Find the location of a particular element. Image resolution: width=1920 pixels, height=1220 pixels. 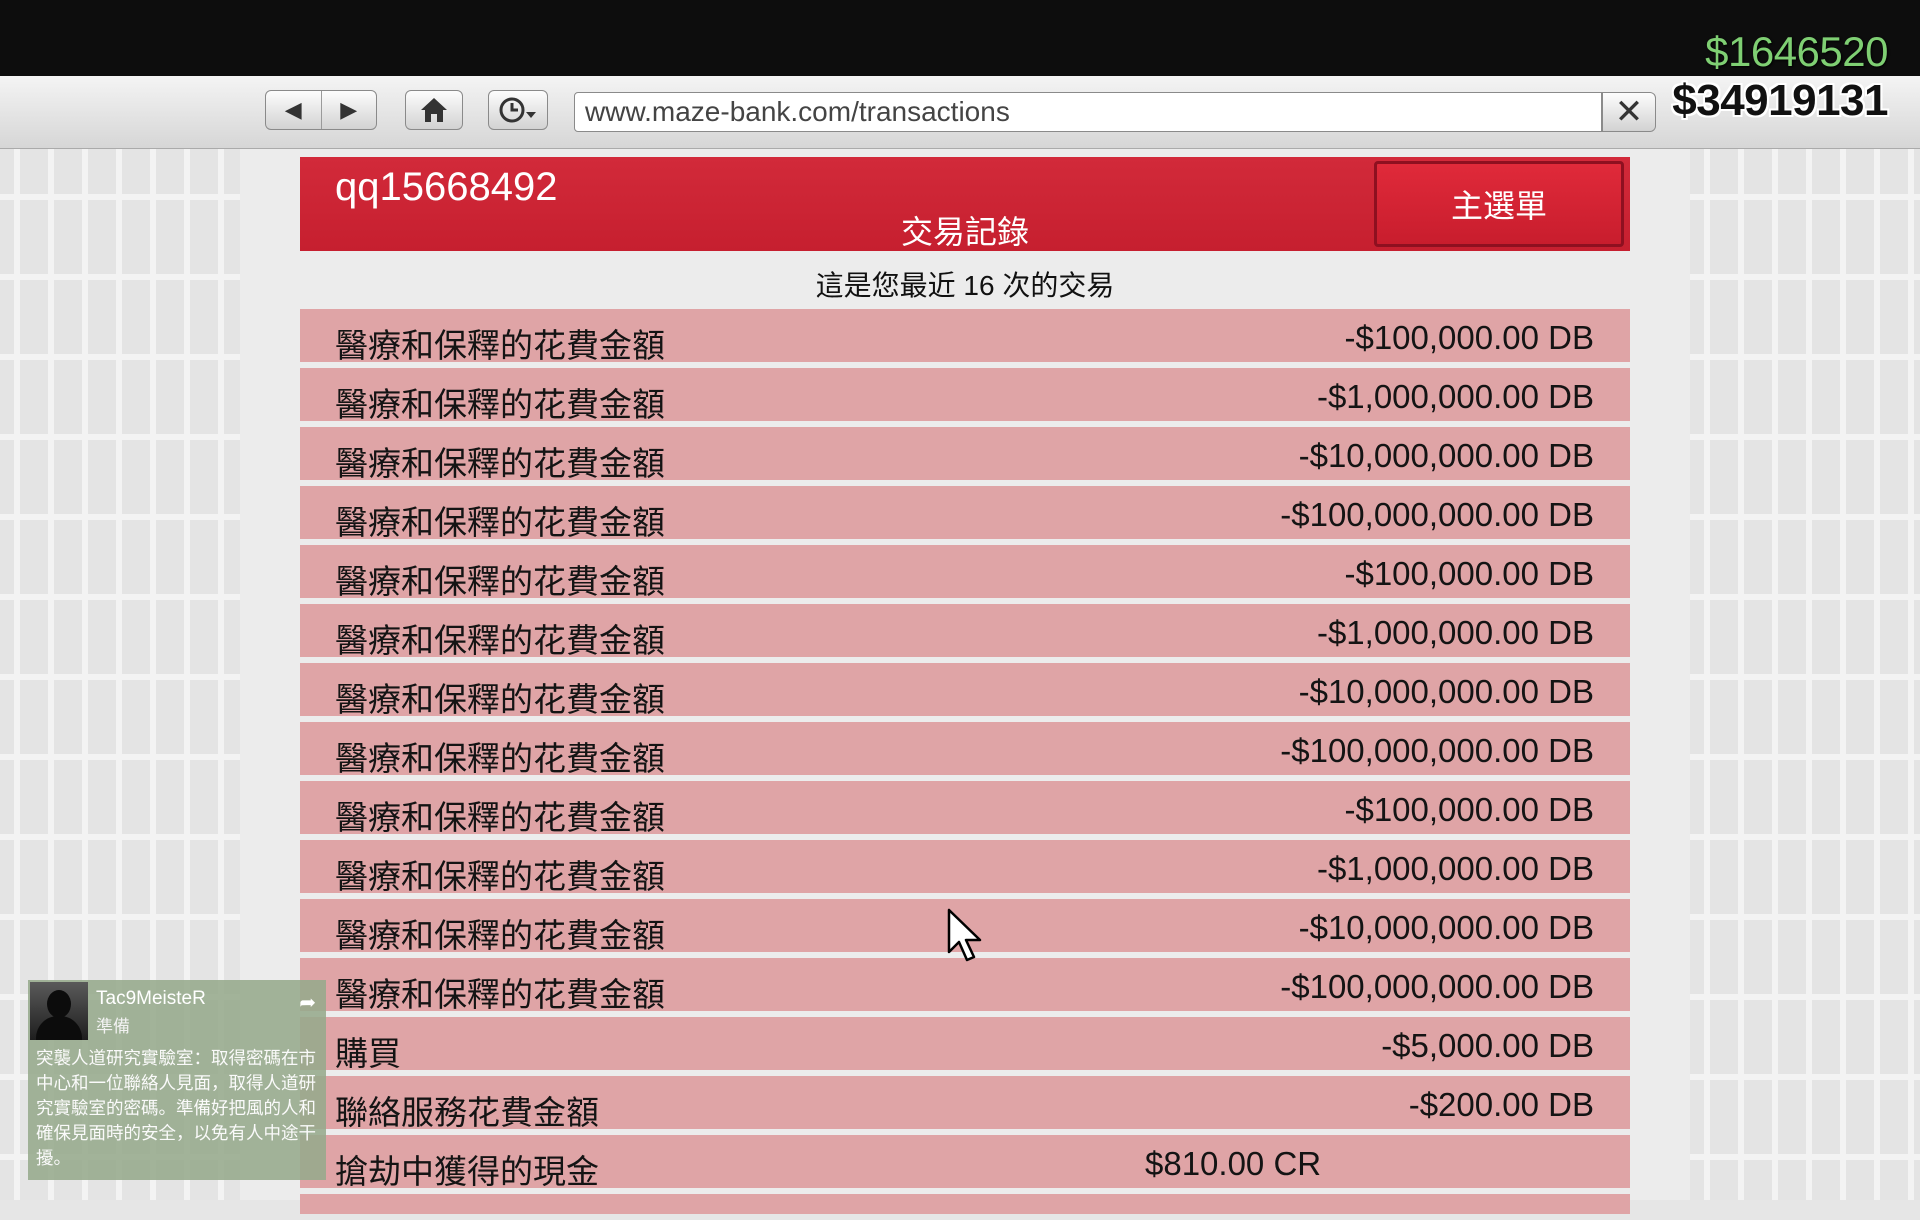

transaction-row: 購買 -$5,000.00 DB is located at coordinates (965, 1044).